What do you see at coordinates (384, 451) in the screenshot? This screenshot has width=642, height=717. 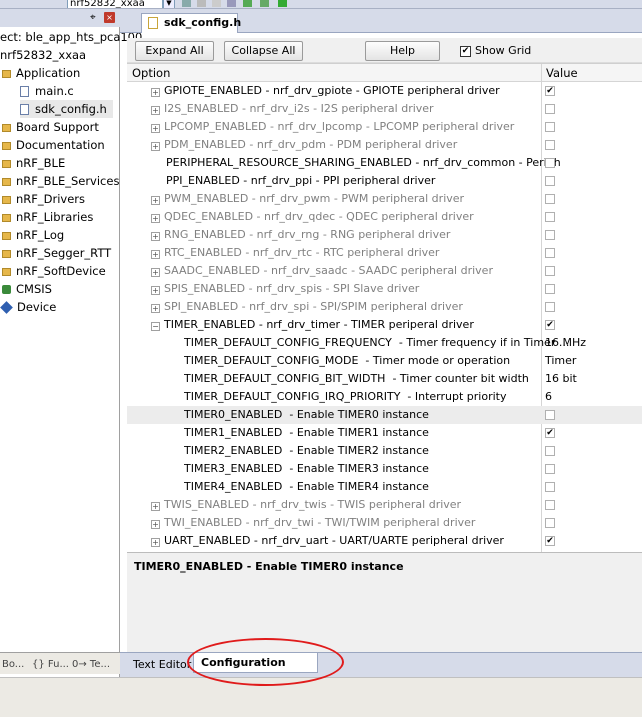 I see `config-row: TIMER2_ENABLED - Enable TIMER2 instance` at bounding box center [384, 451].